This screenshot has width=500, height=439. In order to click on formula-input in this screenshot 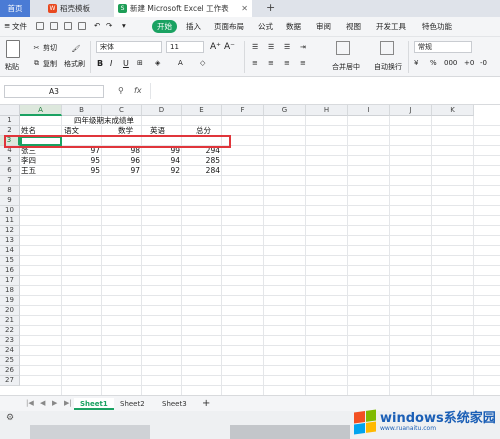, I will do `click(323, 91)`.